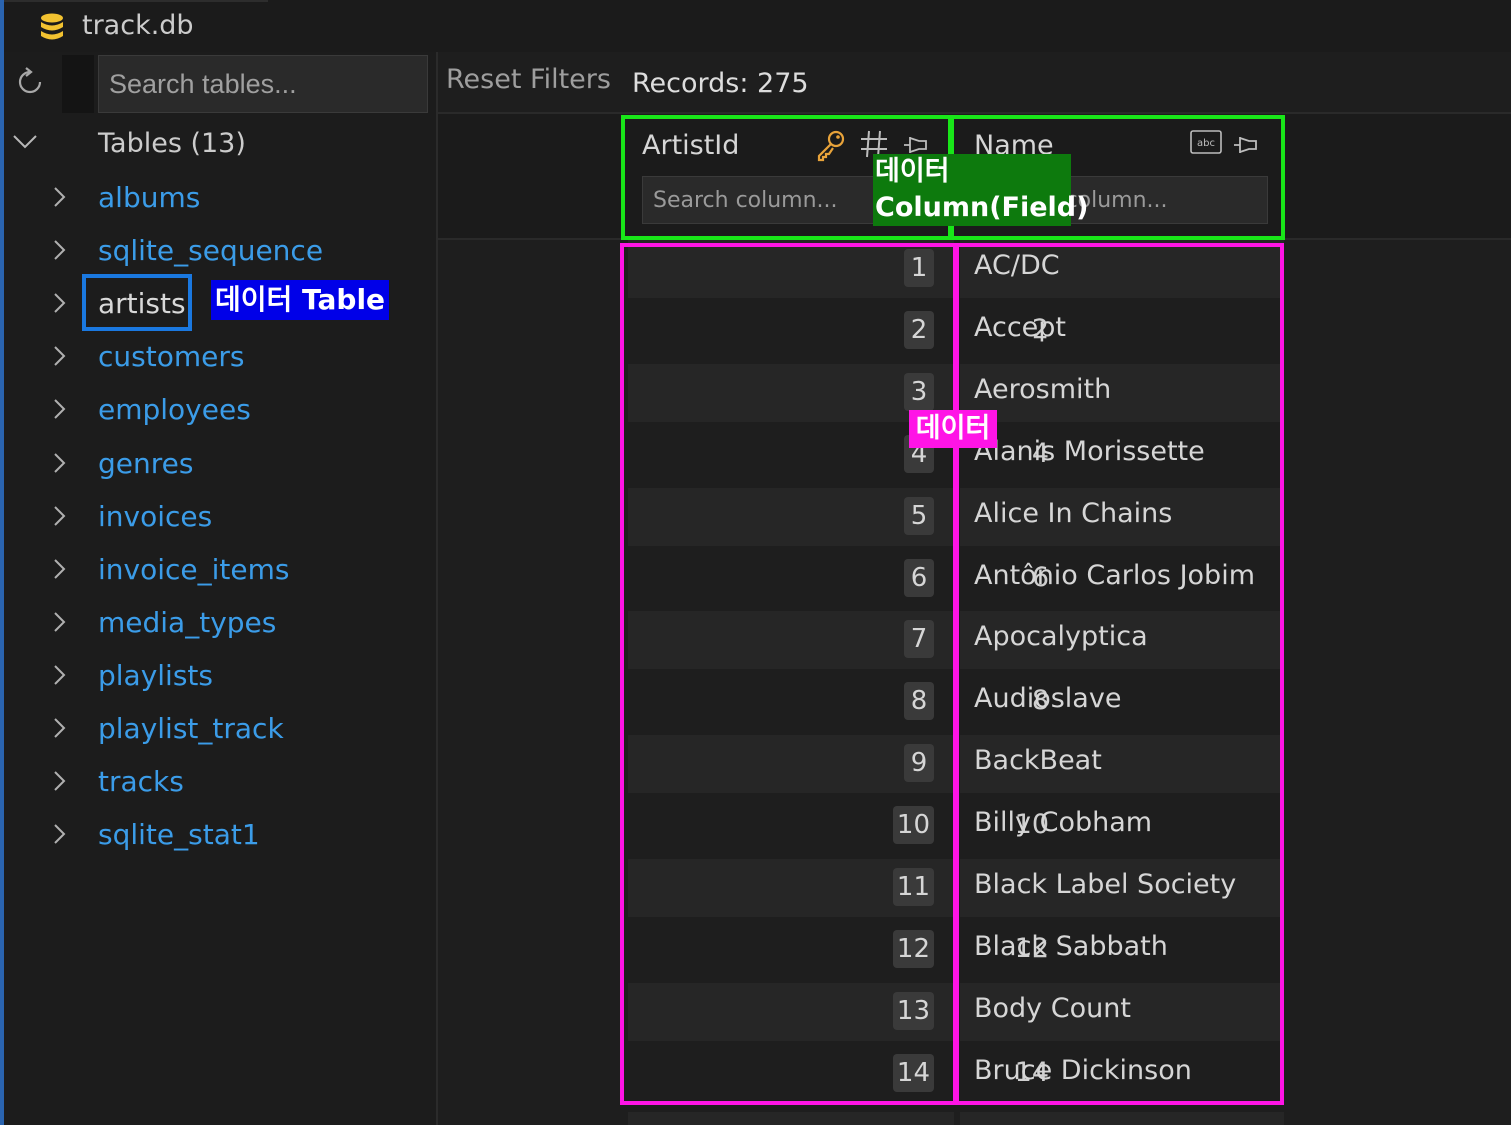 The height and width of the screenshot is (1125, 1511). I want to click on sidebar-item-genres: genres, so click(234, 465).